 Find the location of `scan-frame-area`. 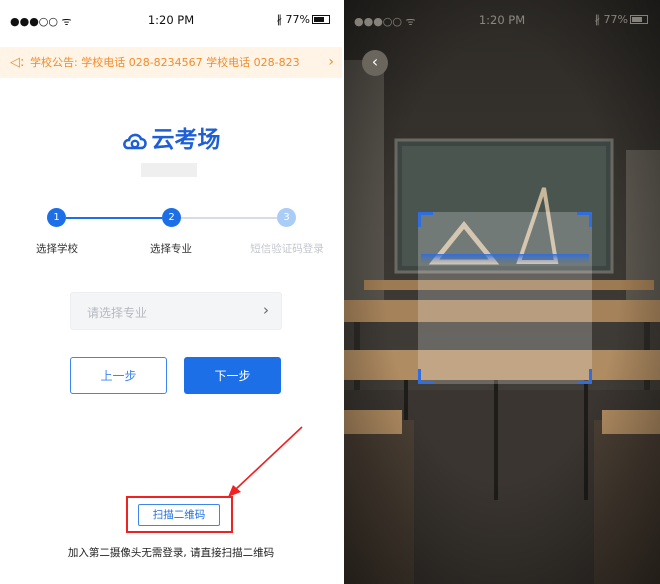

scan-frame-area is located at coordinates (505, 298).